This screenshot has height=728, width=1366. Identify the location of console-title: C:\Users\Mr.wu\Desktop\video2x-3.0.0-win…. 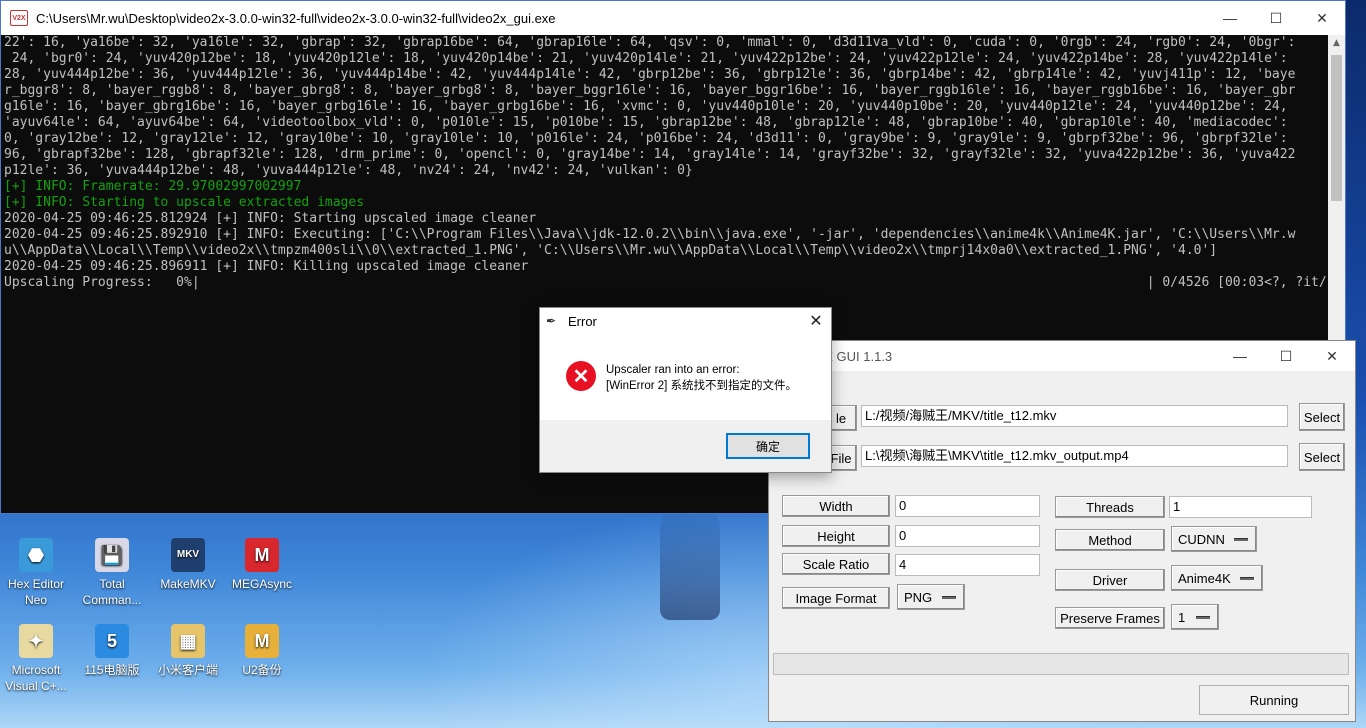
(296, 18).